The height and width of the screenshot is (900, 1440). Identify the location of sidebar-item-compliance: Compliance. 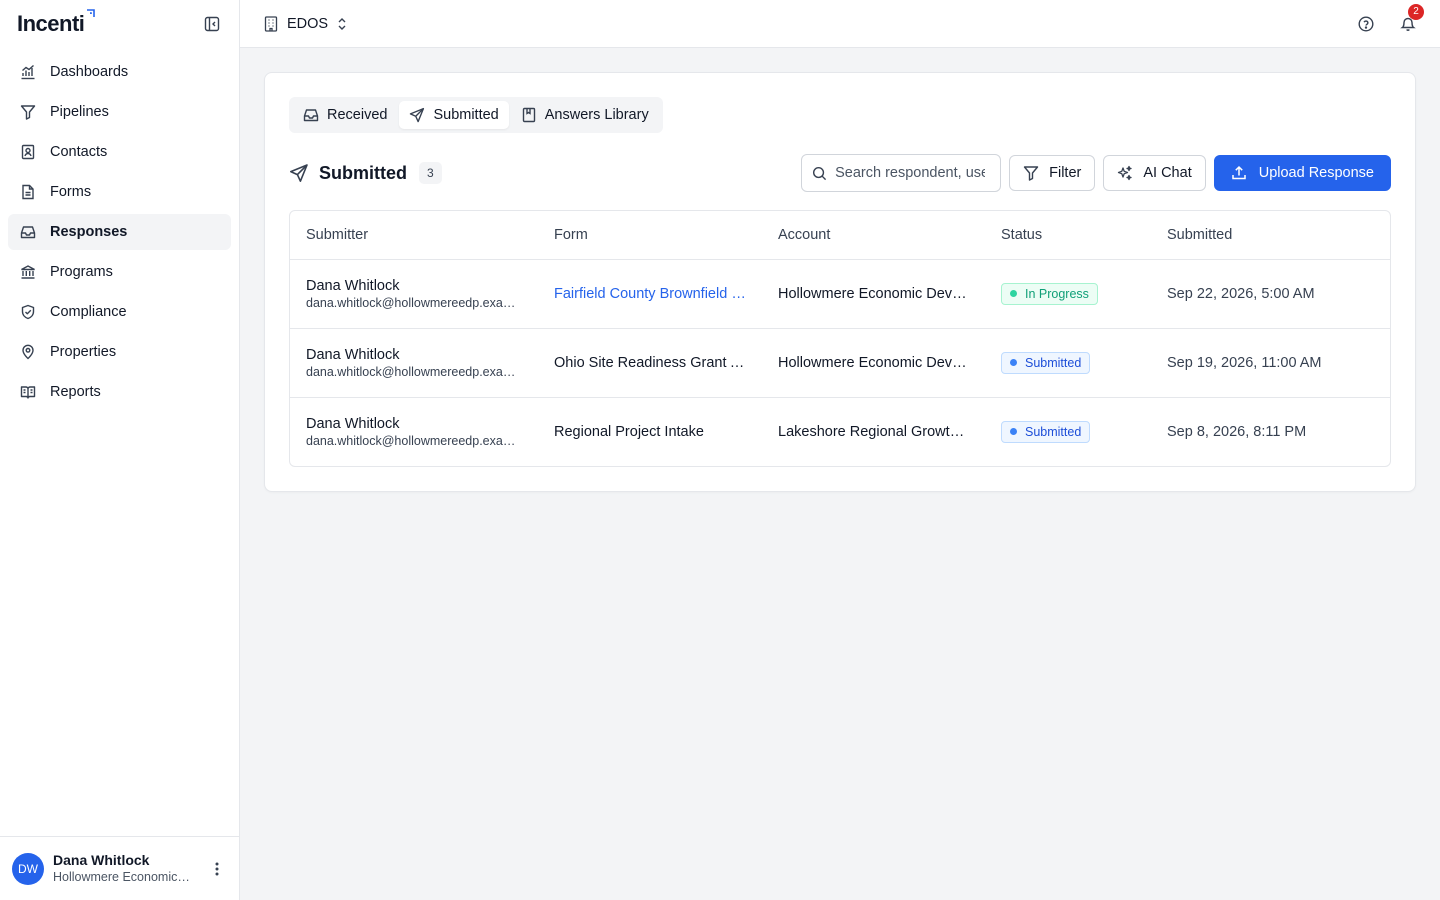
(119, 312).